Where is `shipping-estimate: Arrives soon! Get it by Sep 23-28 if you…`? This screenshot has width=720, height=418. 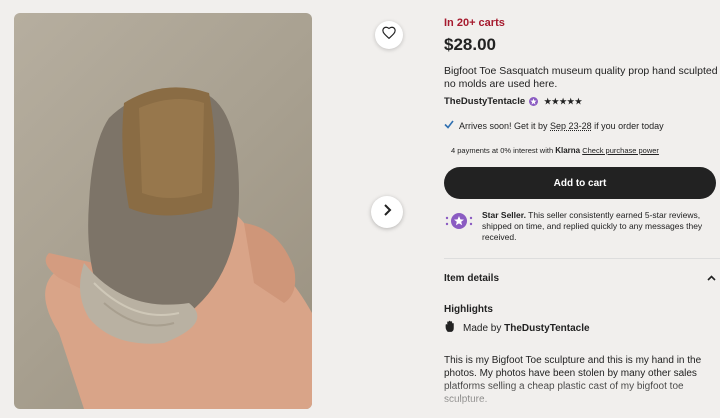
shipping-estimate: Arrives soon! Get it by Sep 23-28 if you… is located at coordinates (554, 125).